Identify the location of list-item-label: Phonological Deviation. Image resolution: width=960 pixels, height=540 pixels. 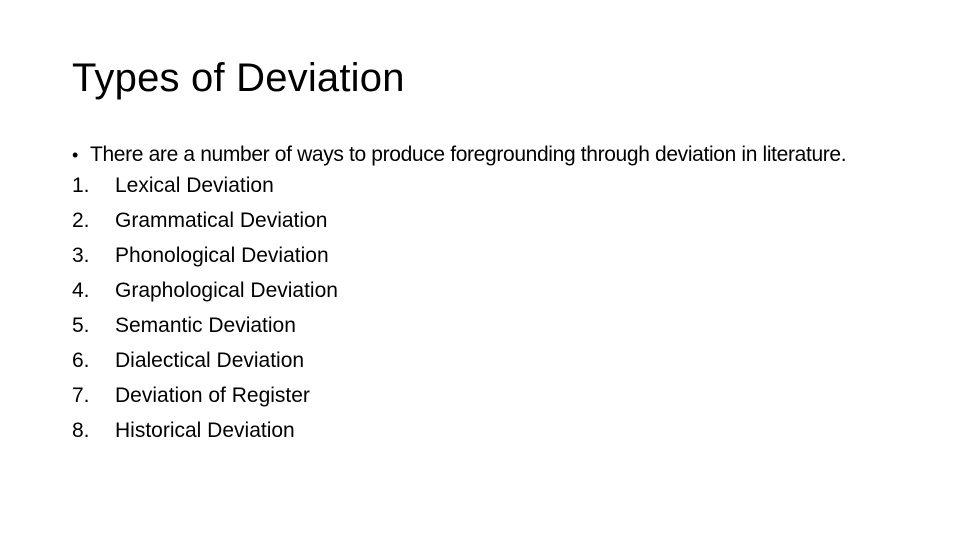
(222, 255).